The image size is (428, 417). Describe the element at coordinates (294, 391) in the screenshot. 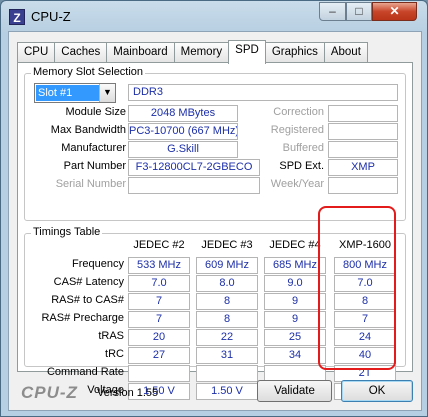

I see `validate-button: Validate` at that location.